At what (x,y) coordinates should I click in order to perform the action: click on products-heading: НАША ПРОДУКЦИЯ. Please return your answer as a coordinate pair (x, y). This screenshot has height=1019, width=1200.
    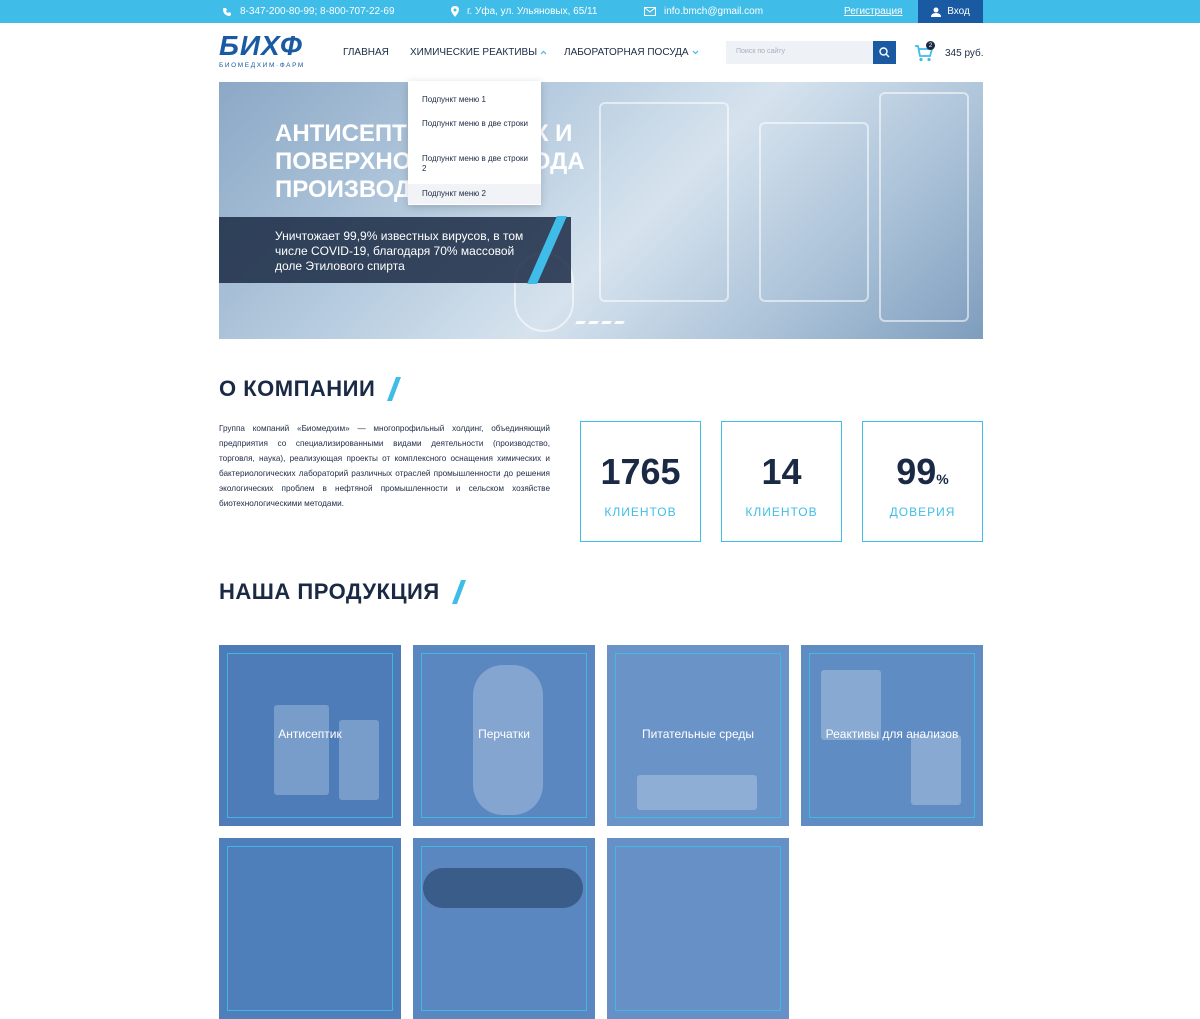
    Looking at the image, I should click on (342, 592).